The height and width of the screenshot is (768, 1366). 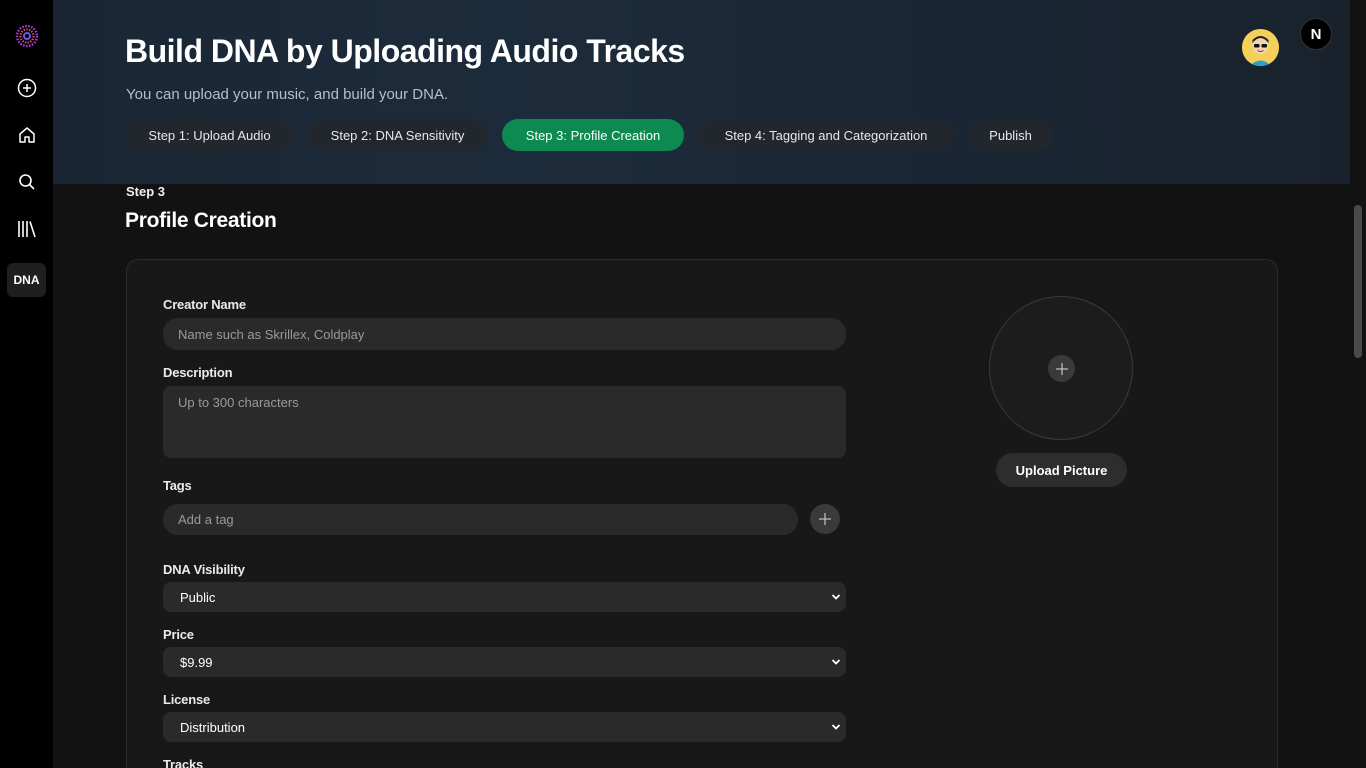 I want to click on license-label: License, so click(x=187, y=699).